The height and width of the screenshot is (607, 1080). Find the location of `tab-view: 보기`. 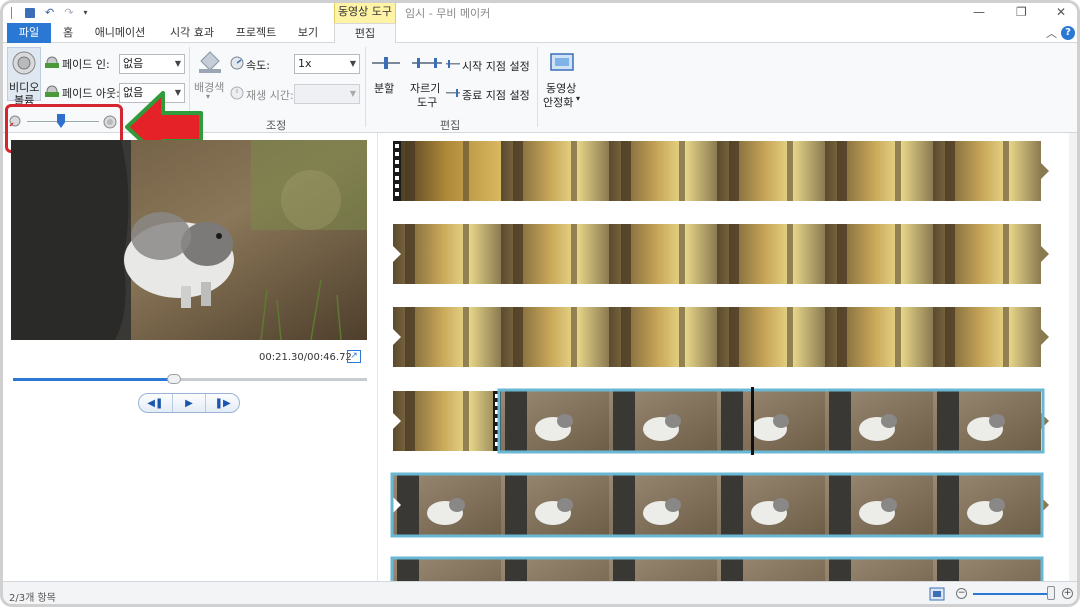

tab-view: 보기 is located at coordinates (308, 33).